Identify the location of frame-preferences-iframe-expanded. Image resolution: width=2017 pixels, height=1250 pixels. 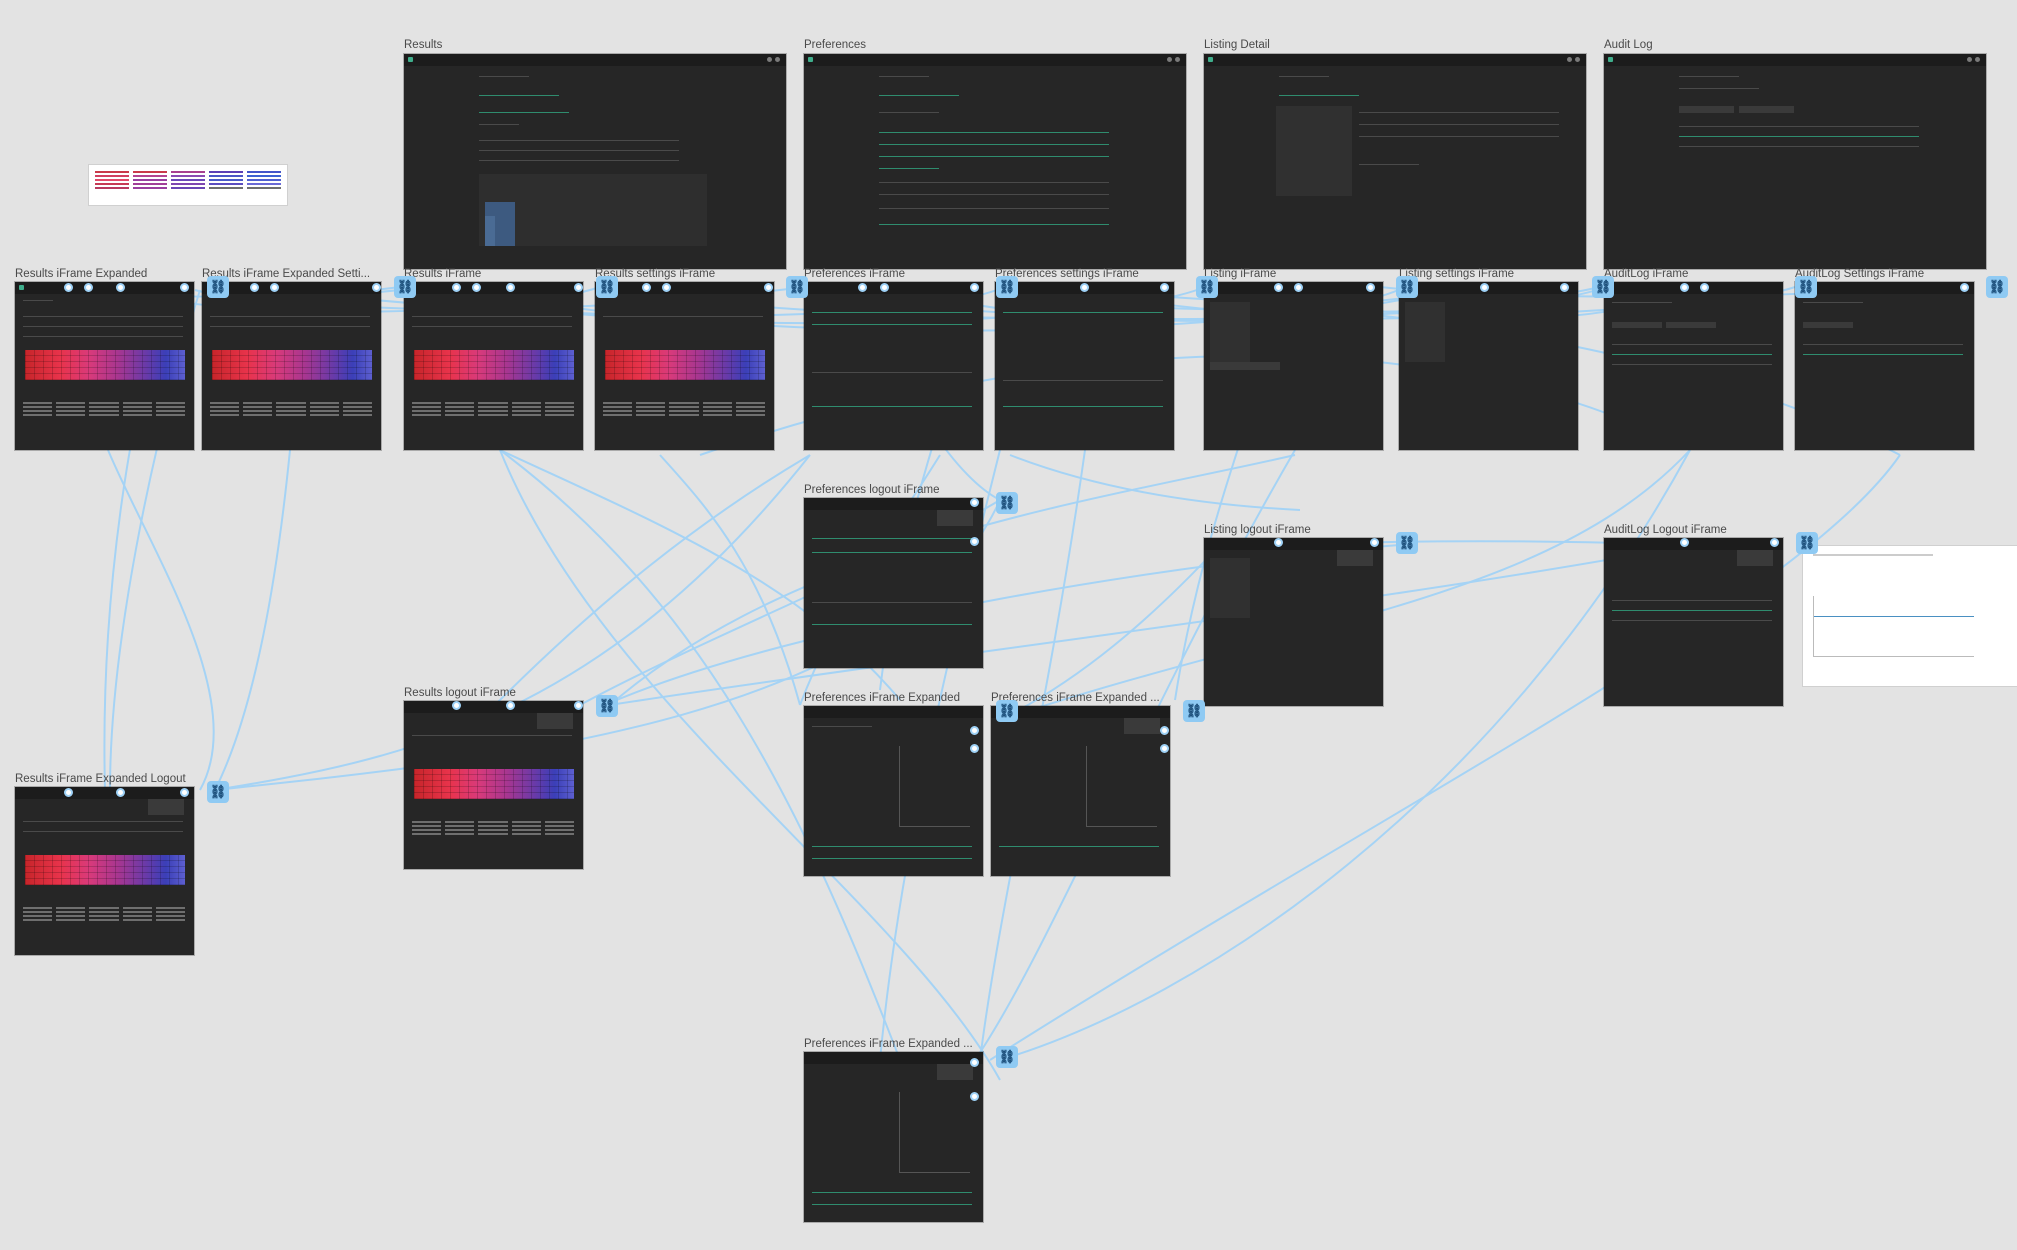
(893, 791).